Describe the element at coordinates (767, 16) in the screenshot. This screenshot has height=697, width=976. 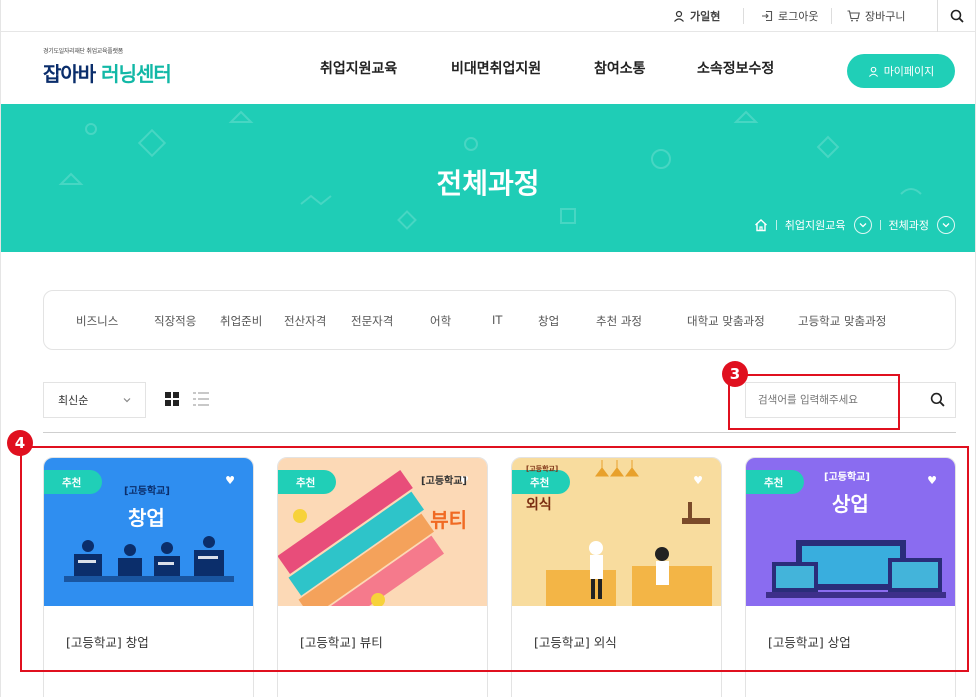
I see `logout-icon` at that location.